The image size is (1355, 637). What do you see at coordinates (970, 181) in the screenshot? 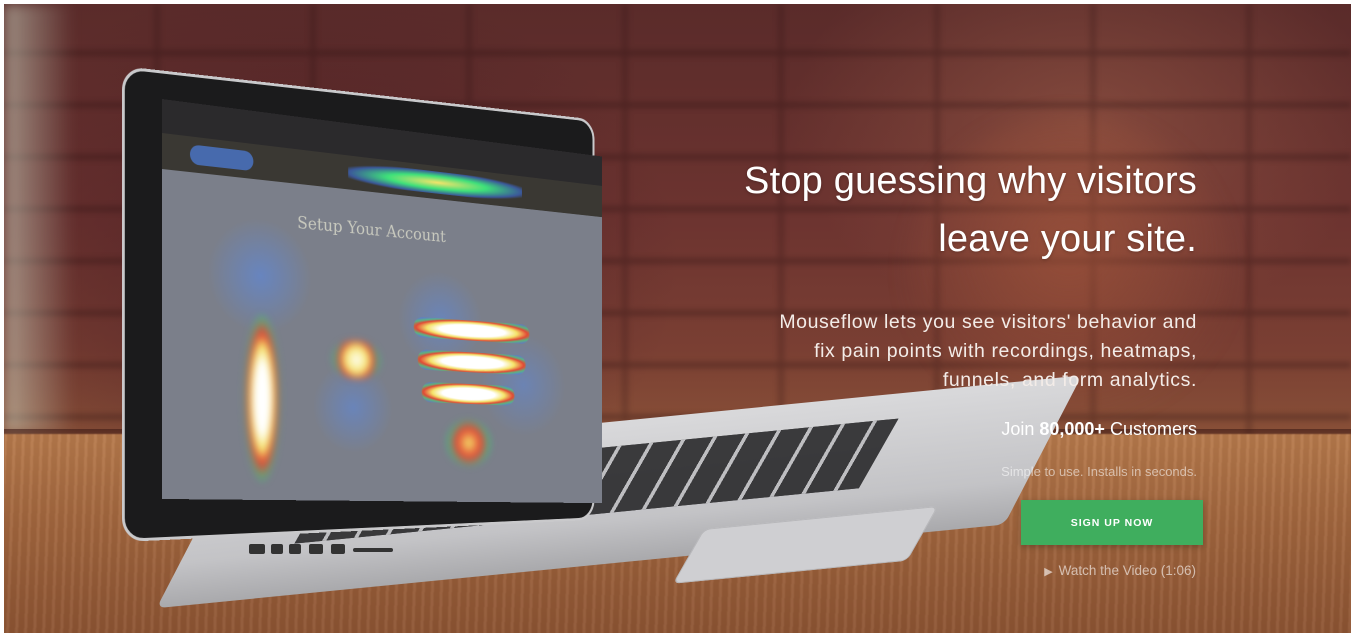
I see `headline-line-1: Stop guessing why visitors` at bounding box center [970, 181].